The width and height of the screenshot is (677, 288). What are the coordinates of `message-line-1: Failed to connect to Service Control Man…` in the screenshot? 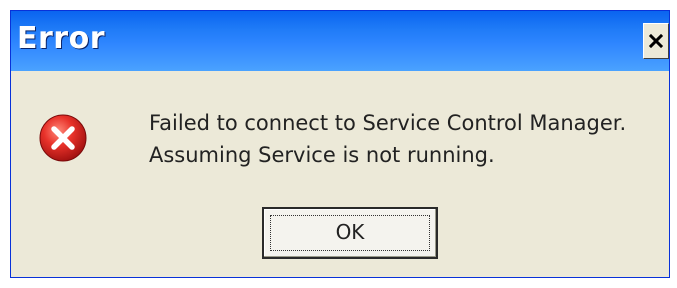 It's located at (388, 123).